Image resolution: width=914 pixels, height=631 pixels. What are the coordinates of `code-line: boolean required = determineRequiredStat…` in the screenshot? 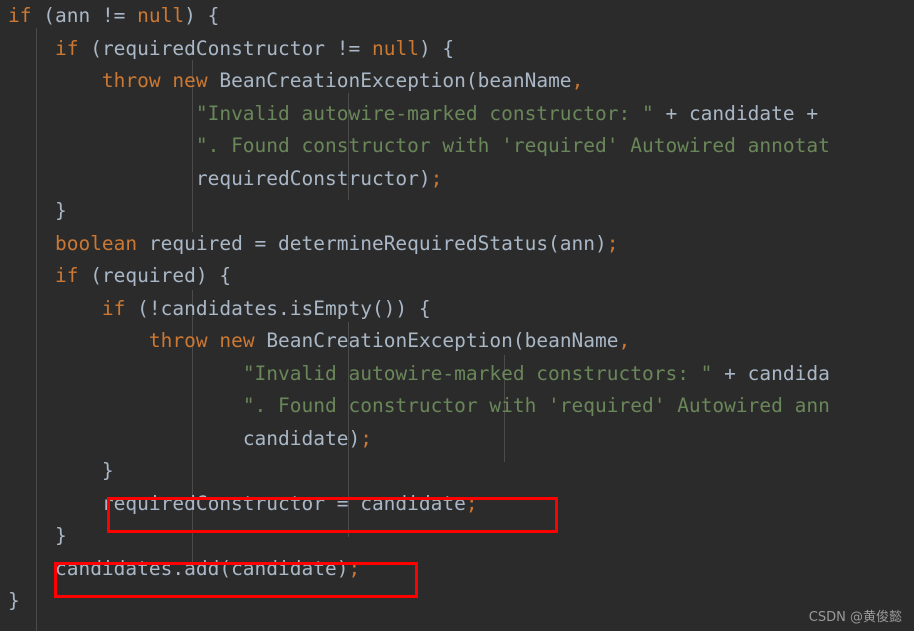 It's located at (313, 244).